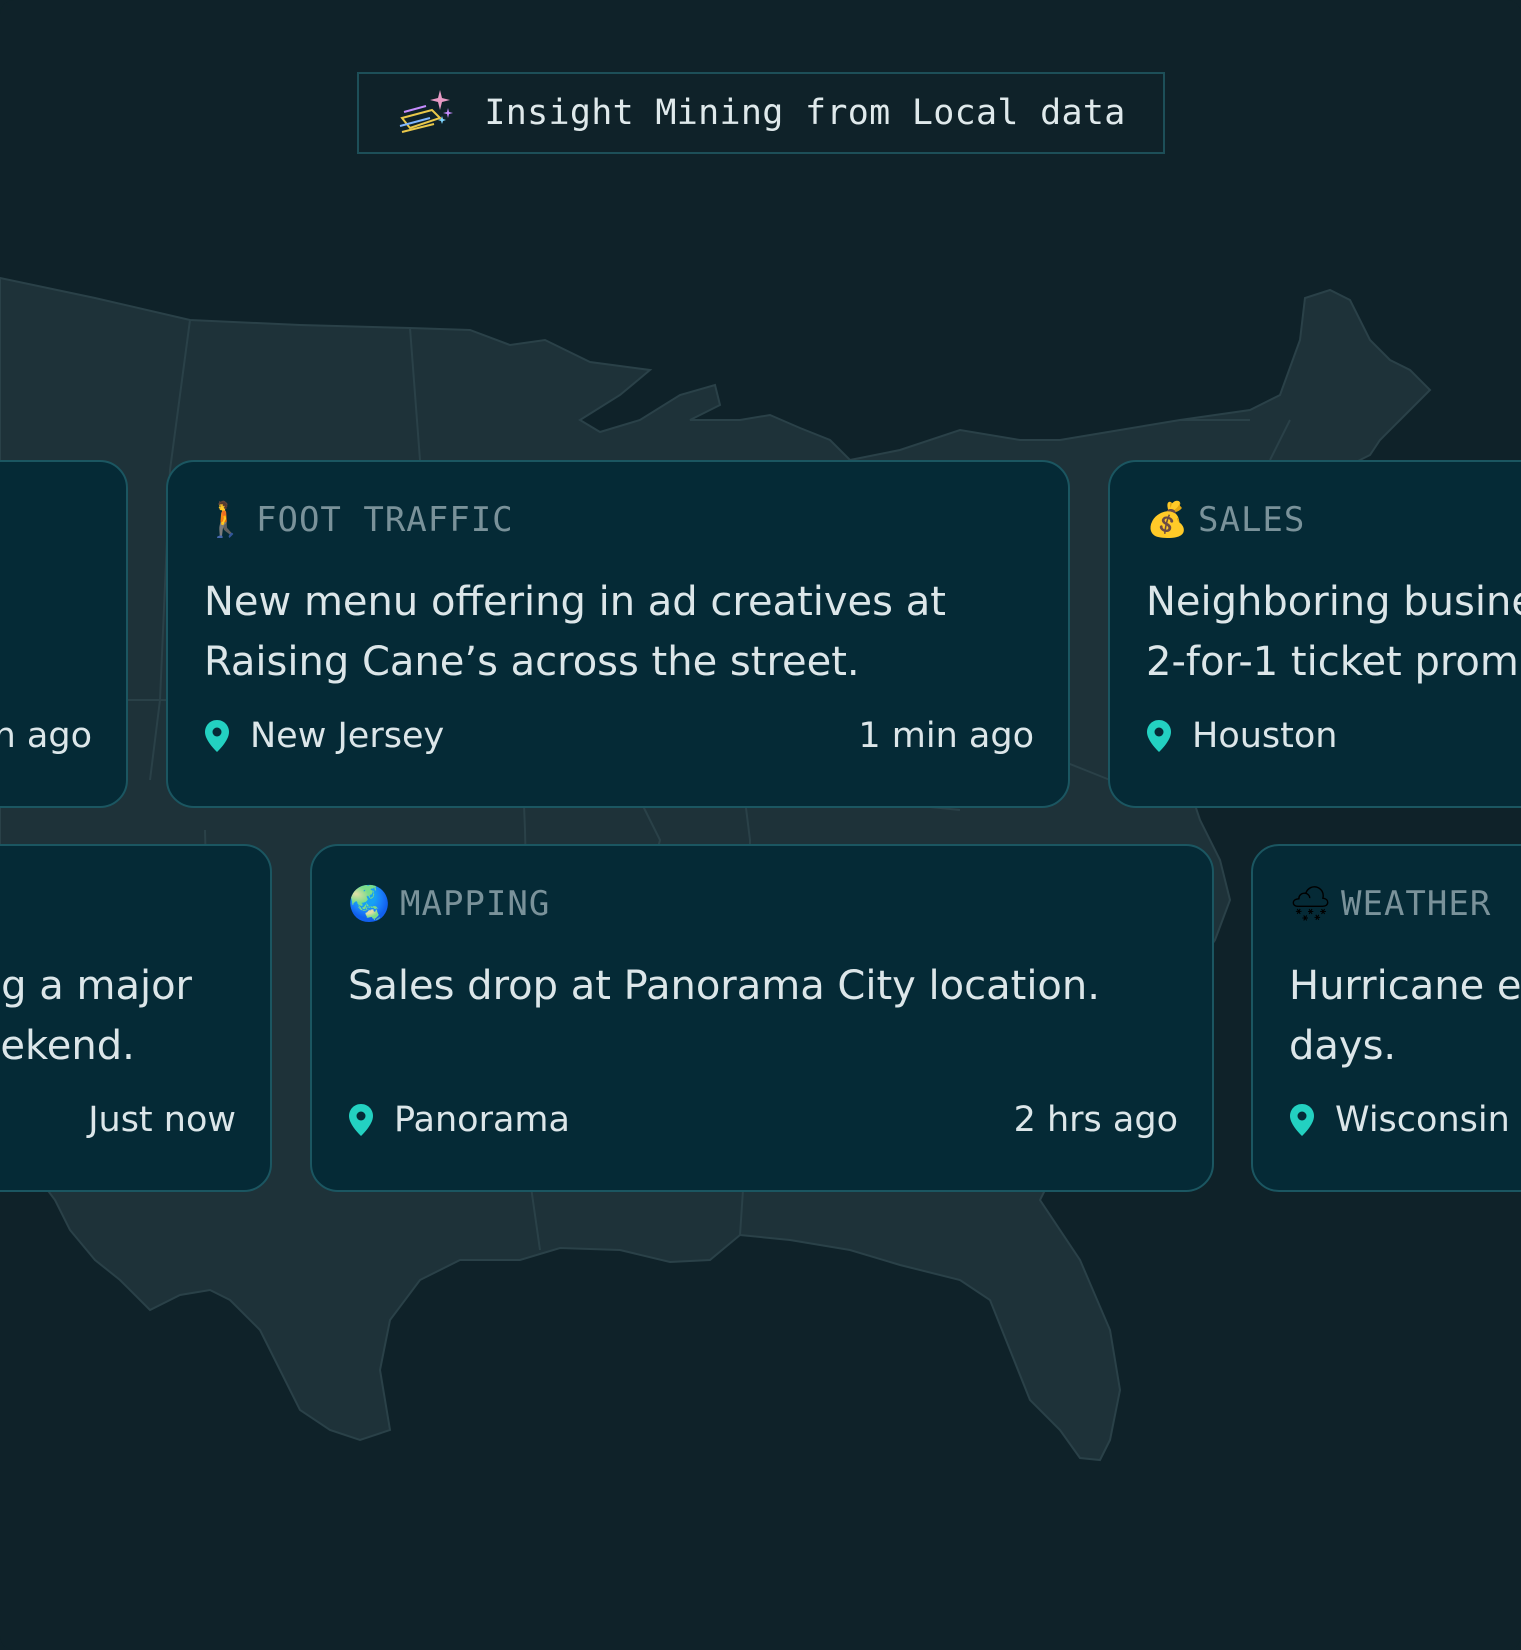 The height and width of the screenshot is (1650, 1521). I want to click on title-badge: Insight Mining from Local data, so click(761, 113).